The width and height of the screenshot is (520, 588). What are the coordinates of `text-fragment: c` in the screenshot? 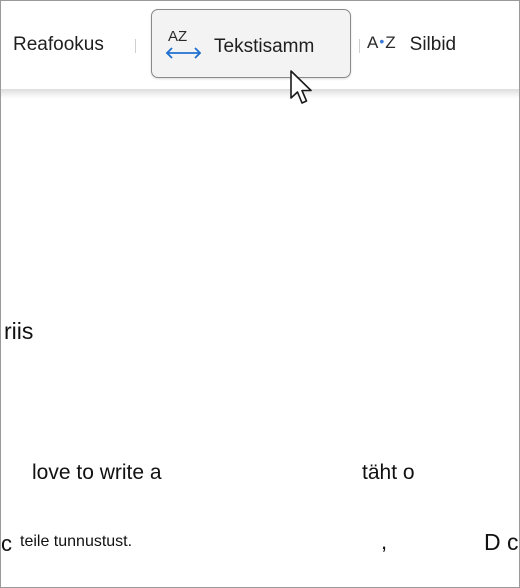 It's located at (6, 543).